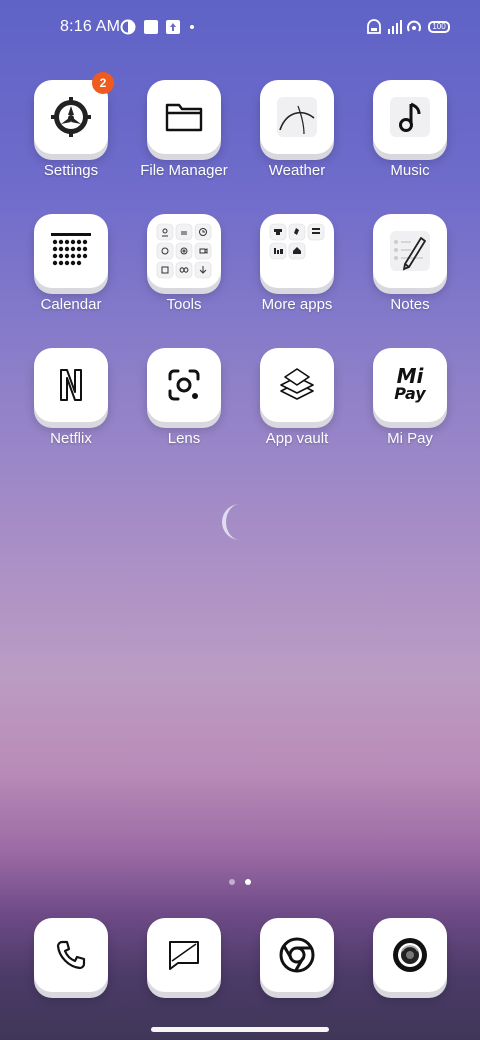  I want to click on upload-icon, so click(173, 27).